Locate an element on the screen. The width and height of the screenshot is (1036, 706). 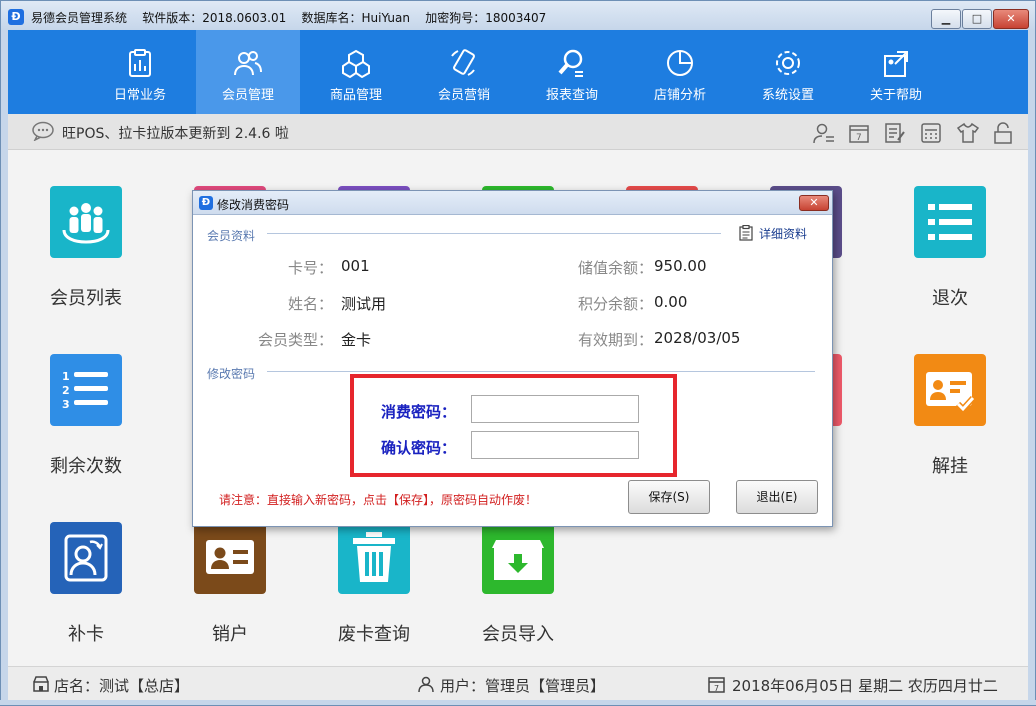
close-button: ✕ is located at coordinates (1011, 19).